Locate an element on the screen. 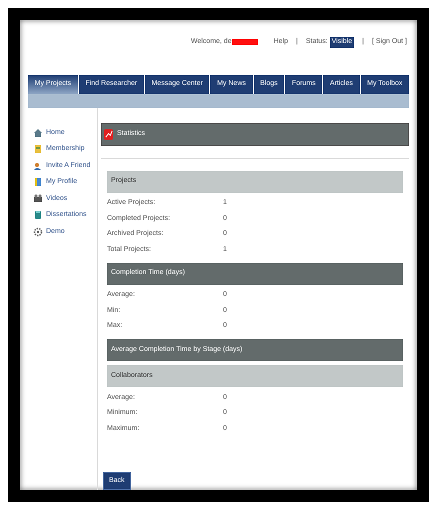 The width and height of the screenshot is (437, 510). house-icon is located at coordinates (38, 133).